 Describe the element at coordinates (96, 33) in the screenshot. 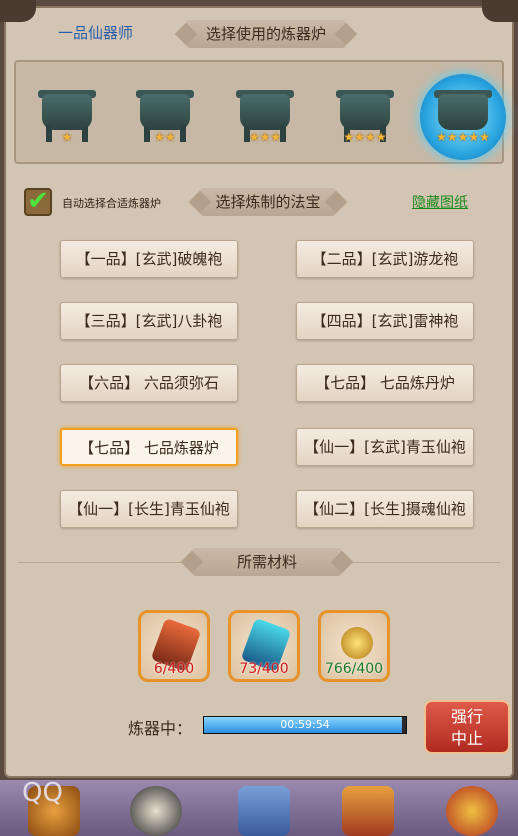

I see `rank-title: 一品仙器师` at that location.